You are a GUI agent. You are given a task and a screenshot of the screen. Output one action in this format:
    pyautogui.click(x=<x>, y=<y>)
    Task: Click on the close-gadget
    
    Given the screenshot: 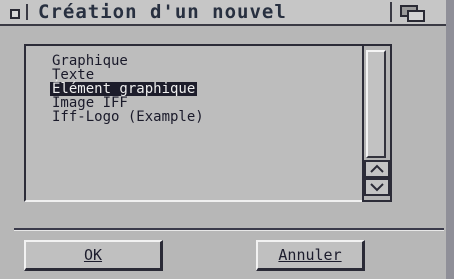 What is the action you would take?
    pyautogui.click(x=17, y=12)
    